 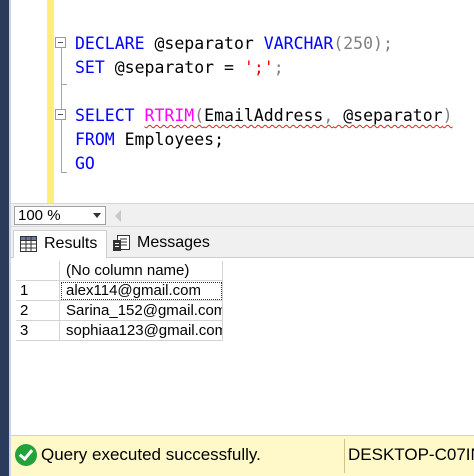 I want to click on row-number: 3, so click(x=38, y=331).